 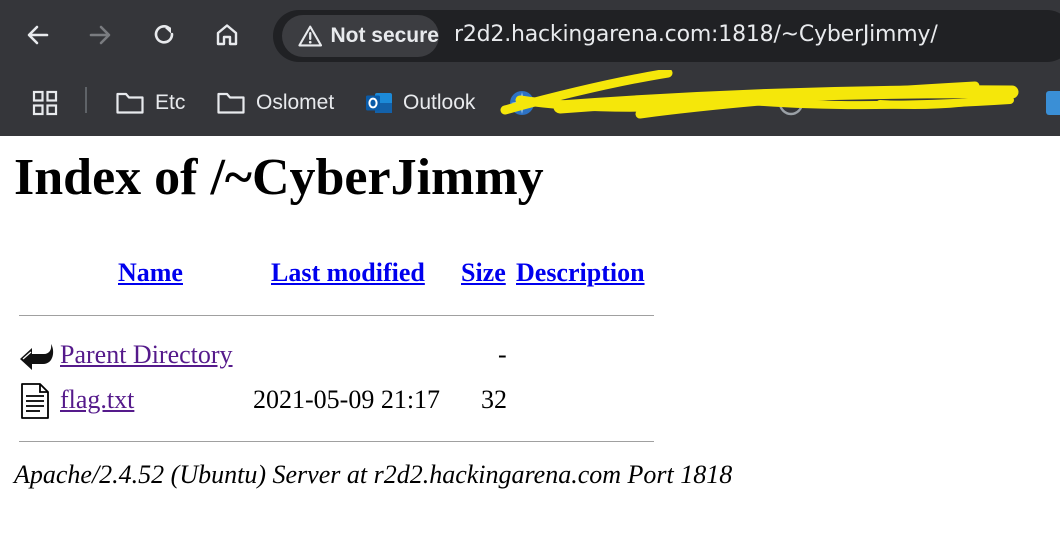 I want to click on column-header-last-modified: Last modified, so click(x=348, y=273).